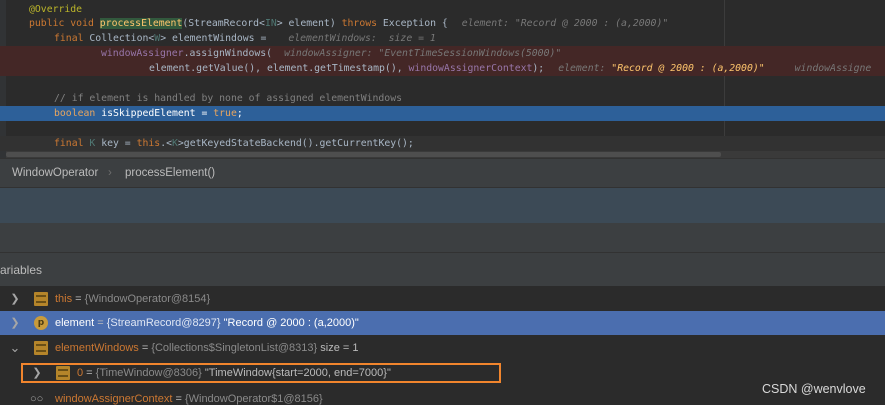  Describe the element at coordinates (21, 270) in the screenshot. I see `variables-title: ariables` at that location.